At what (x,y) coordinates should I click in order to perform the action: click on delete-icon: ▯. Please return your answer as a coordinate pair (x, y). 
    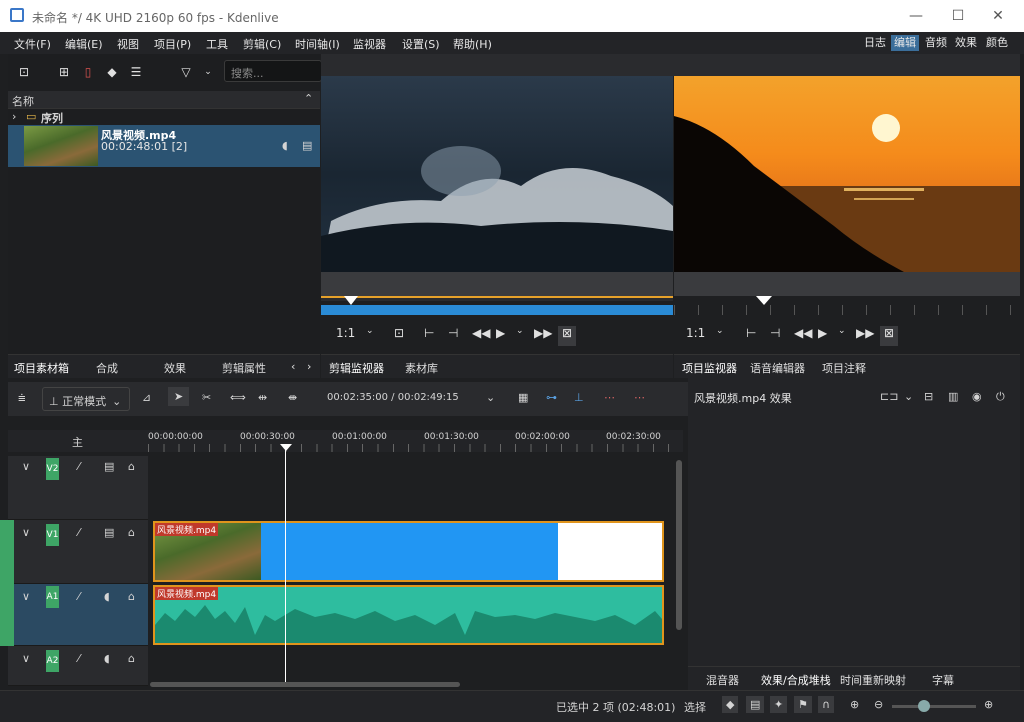
    Looking at the image, I should click on (88, 72).